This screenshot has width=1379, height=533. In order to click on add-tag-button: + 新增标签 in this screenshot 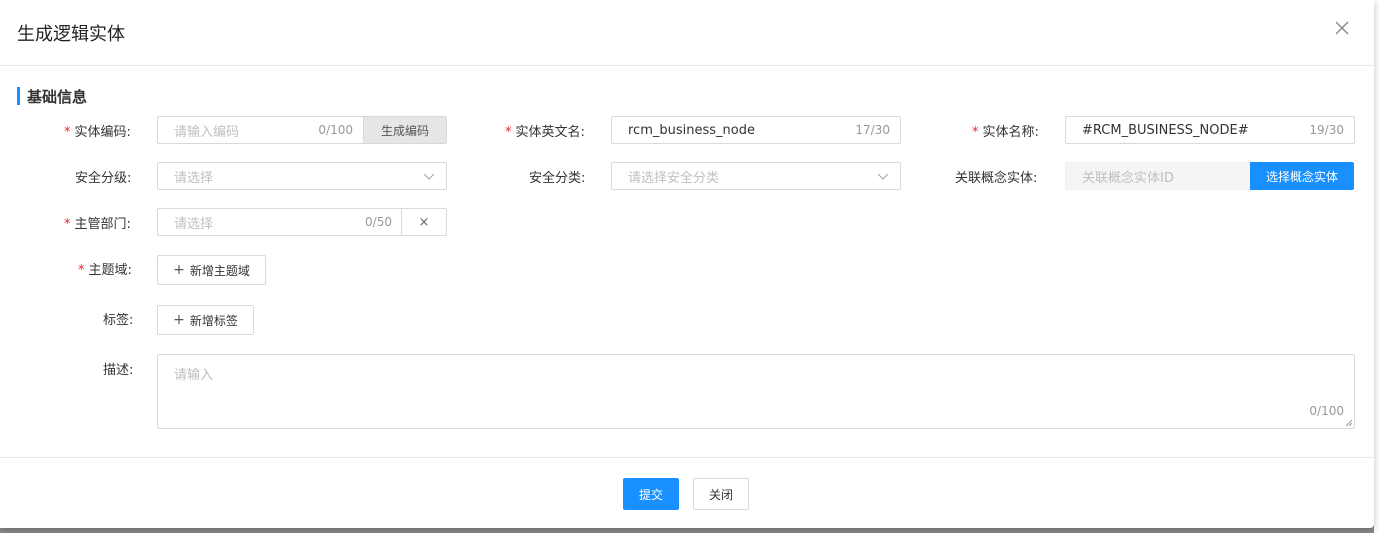, I will do `click(205, 320)`.